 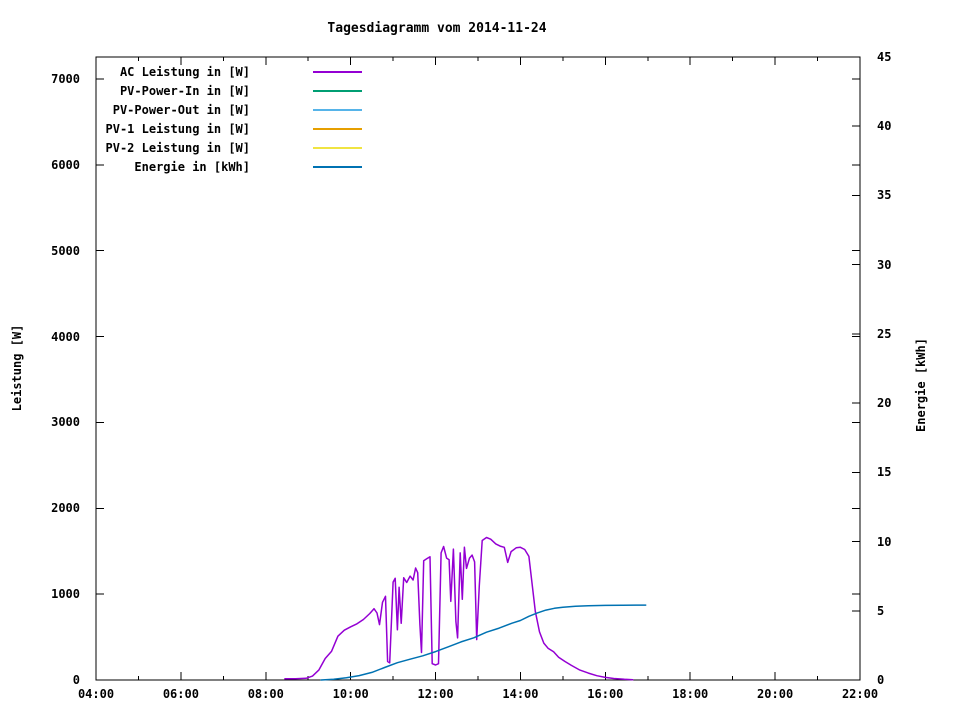 What do you see at coordinates (884, 403) in the screenshot?
I see `y-right-tick-label: 20` at bounding box center [884, 403].